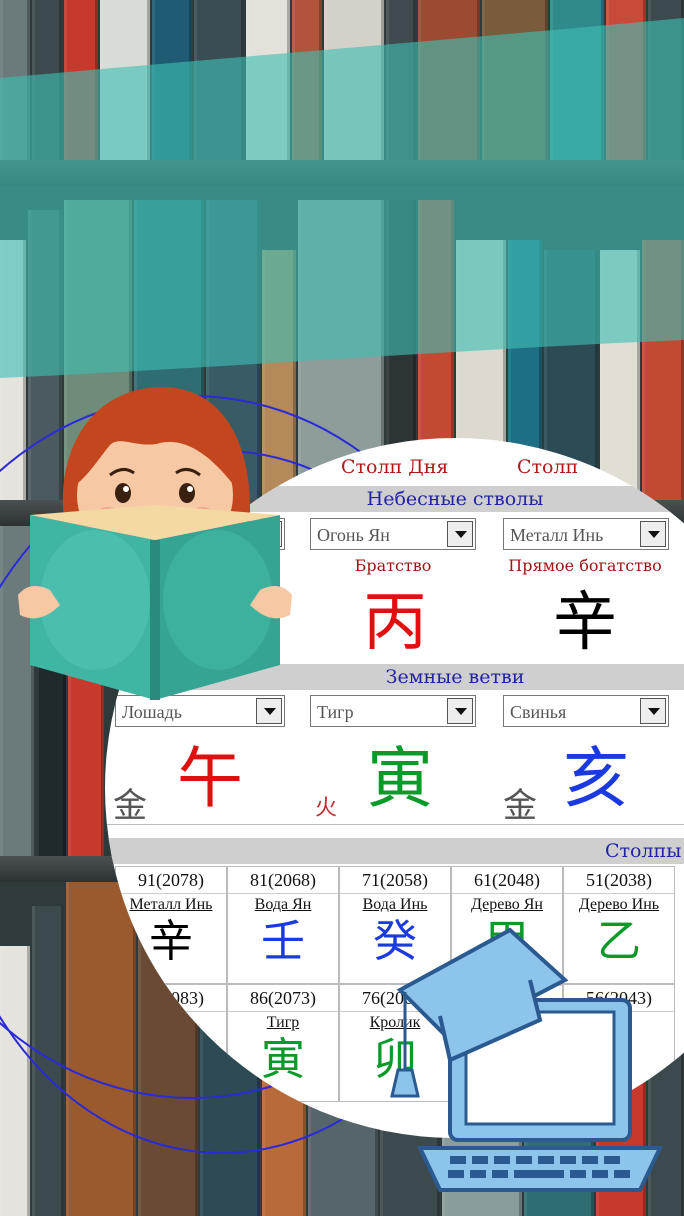 Image resolution: width=684 pixels, height=1216 pixels. Describe the element at coordinates (394, 824) in the screenshot. I see `divider` at that location.